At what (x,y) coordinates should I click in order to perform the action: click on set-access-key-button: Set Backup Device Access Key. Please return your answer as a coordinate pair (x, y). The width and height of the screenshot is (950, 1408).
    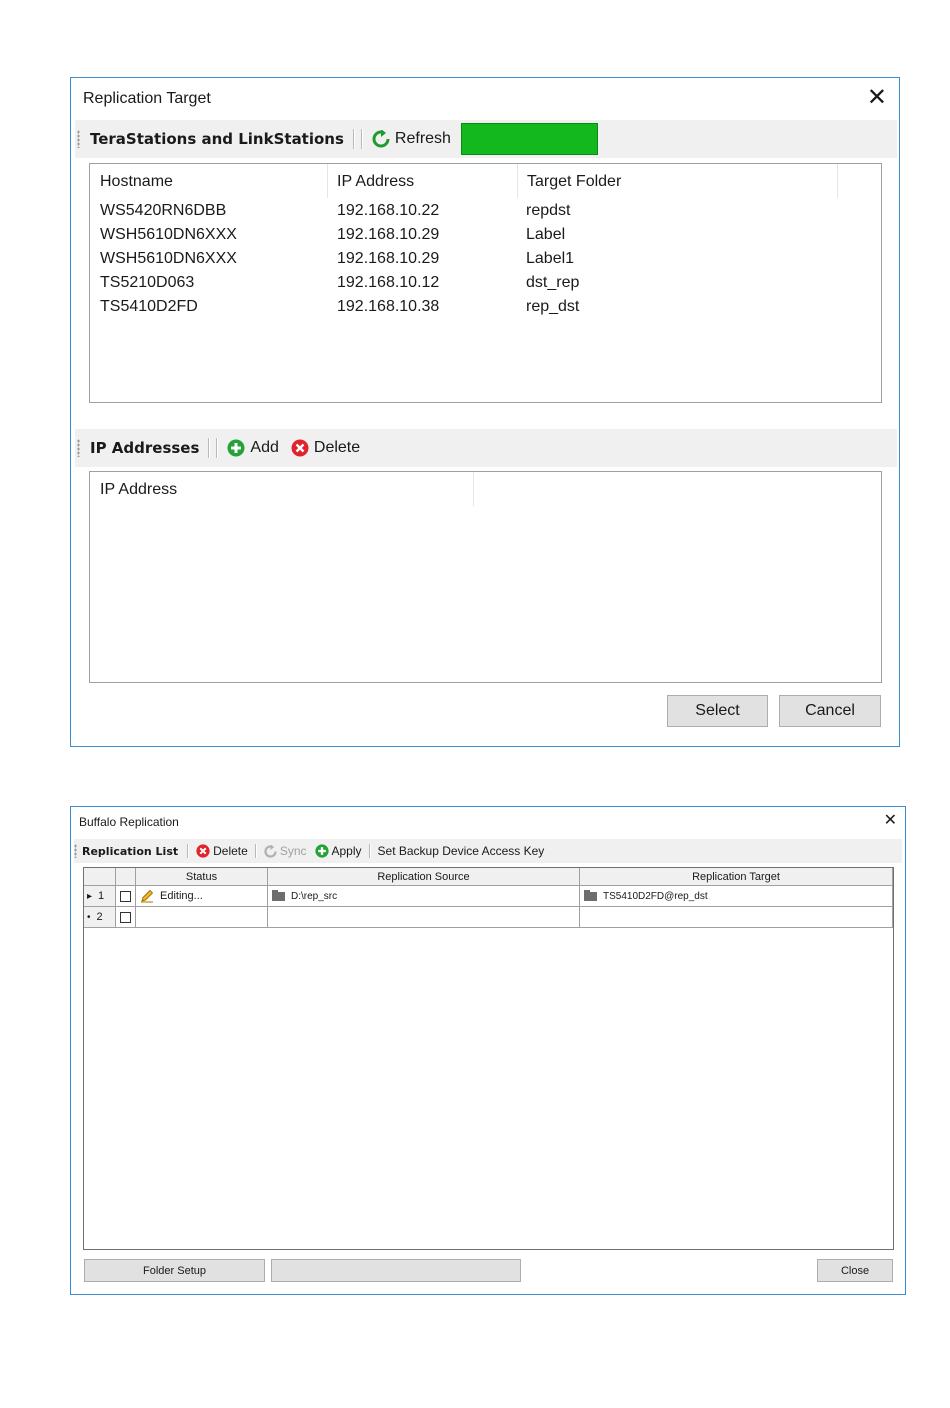
    Looking at the image, I should click on (461, 851).